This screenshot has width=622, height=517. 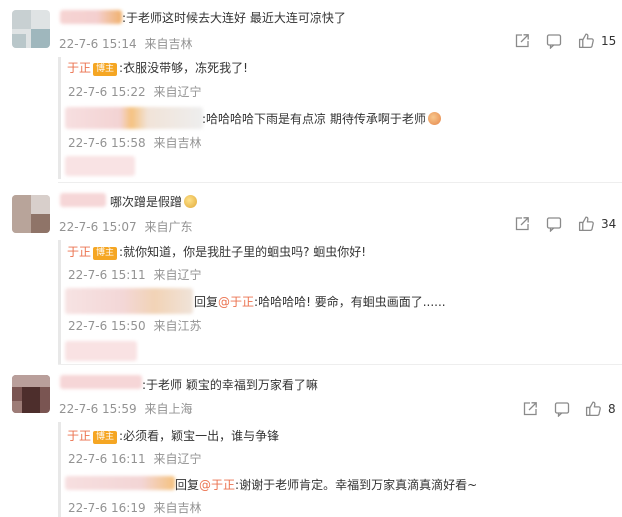 I want to click on reply-meta: 22-7-6 16:11 来自辽宁, so click(x=134, y=458).